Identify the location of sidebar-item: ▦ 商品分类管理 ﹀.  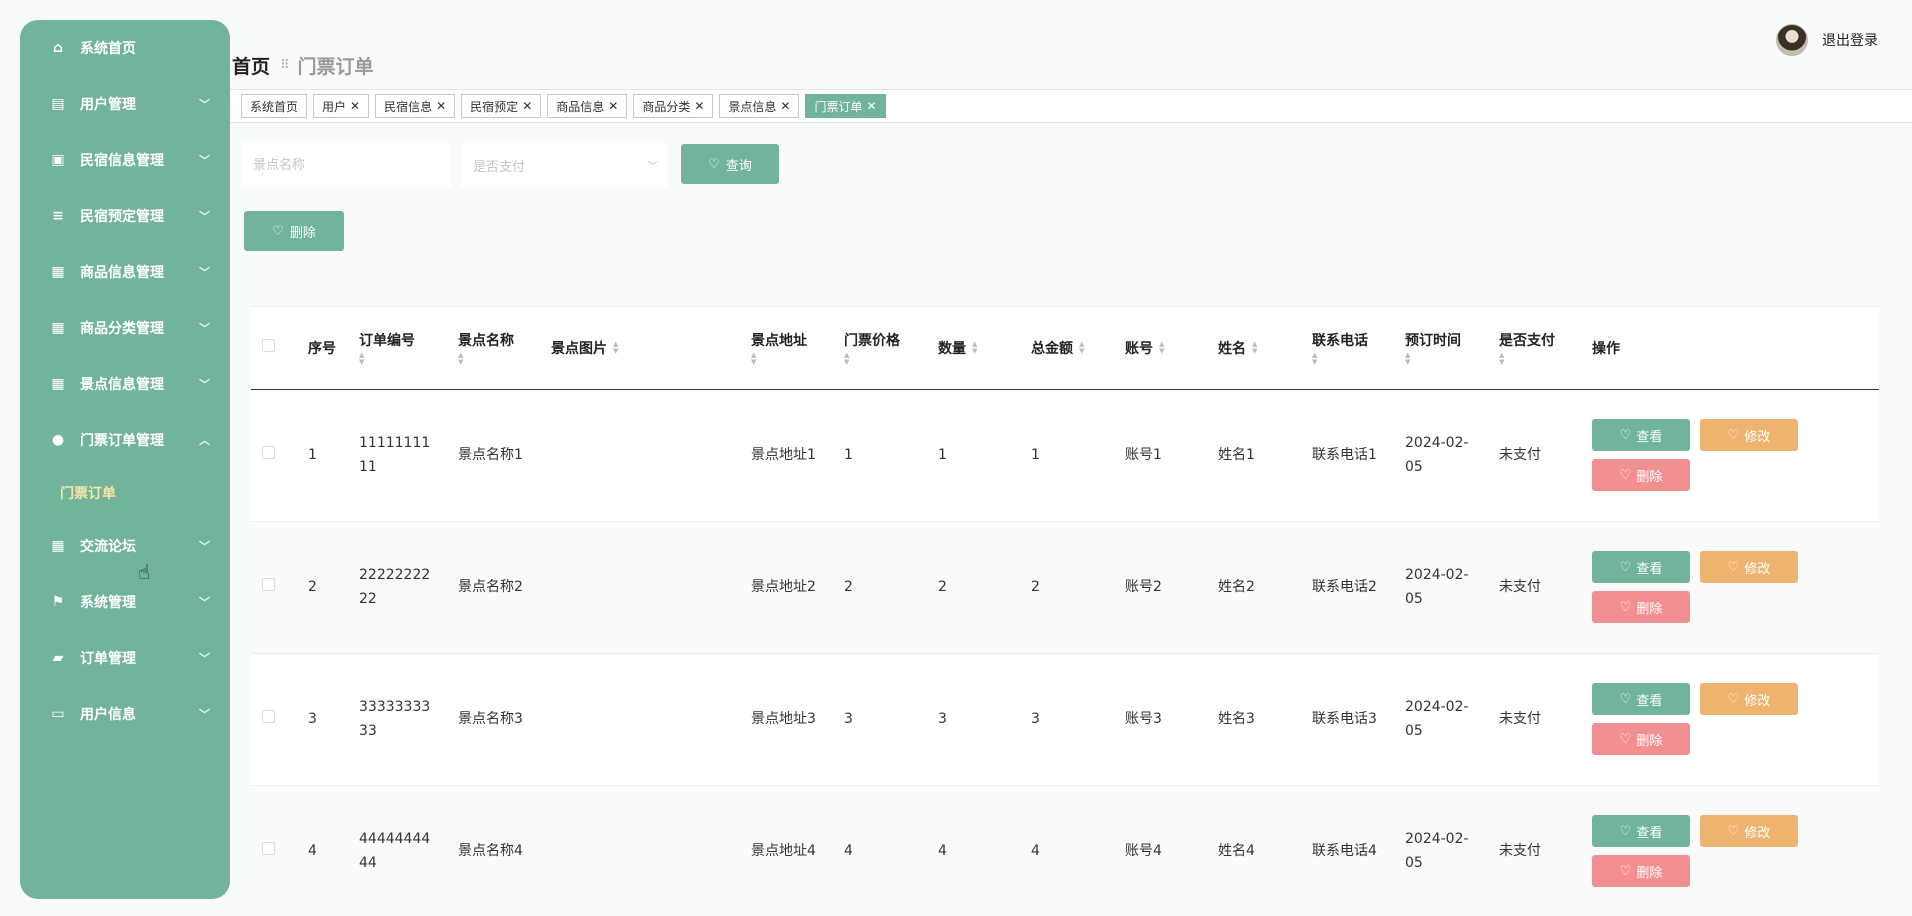
(125, 328).